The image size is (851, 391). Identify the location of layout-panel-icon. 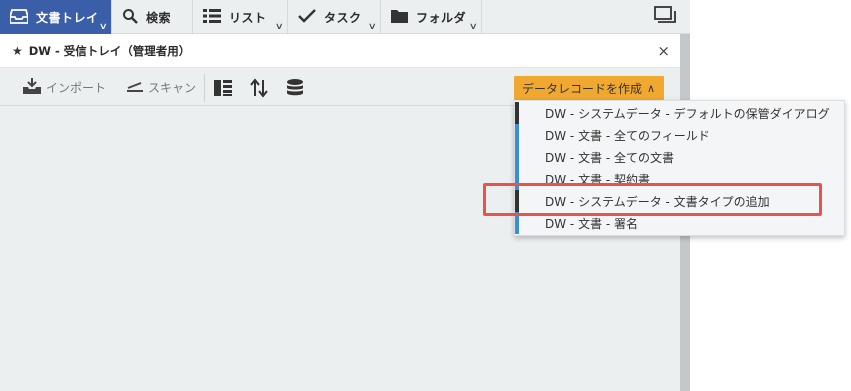
(223, 88).